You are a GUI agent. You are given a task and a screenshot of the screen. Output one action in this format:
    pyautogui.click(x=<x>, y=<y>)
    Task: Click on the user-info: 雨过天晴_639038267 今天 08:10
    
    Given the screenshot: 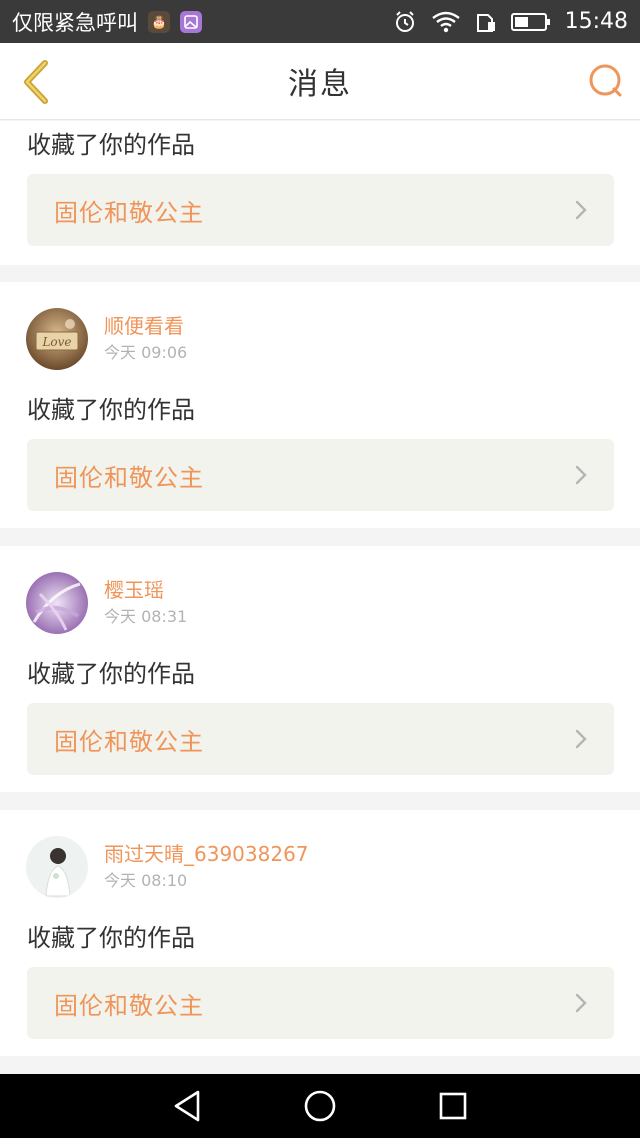 What is the action you would take?
    pyautogui.click(x=167, y=867)
    